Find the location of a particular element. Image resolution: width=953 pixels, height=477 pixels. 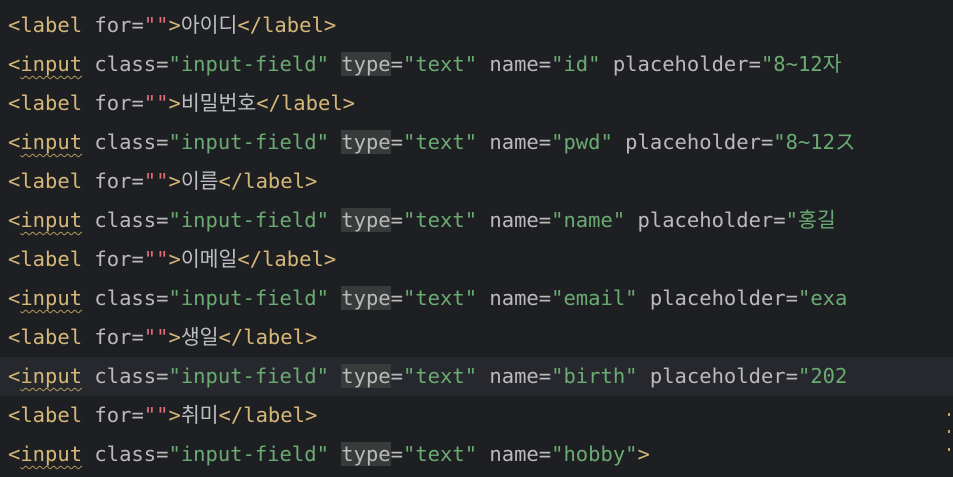

placeholder-value: 8~12자 is located at coordinates (807, 64).